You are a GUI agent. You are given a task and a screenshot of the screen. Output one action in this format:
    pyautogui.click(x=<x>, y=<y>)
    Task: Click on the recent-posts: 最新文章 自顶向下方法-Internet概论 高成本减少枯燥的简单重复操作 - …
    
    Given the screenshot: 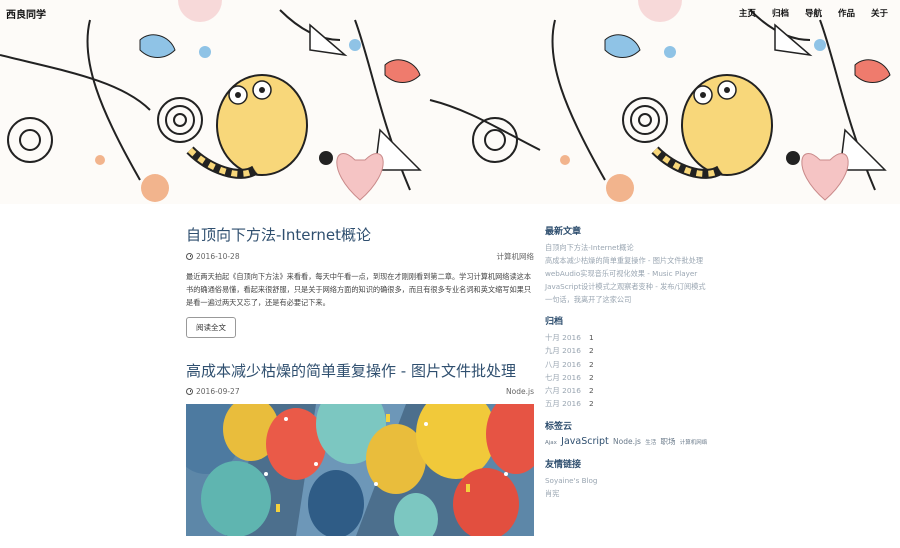 What is the action you would take?
    pyautogui.click(x=640, y=265)
    